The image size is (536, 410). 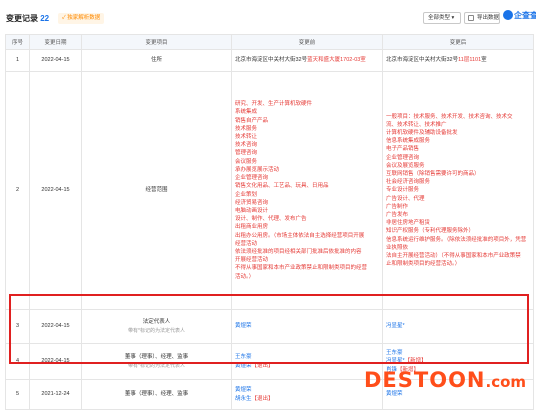 I want to click on watermark: DESTOON.com, so click(x=445, y=380).